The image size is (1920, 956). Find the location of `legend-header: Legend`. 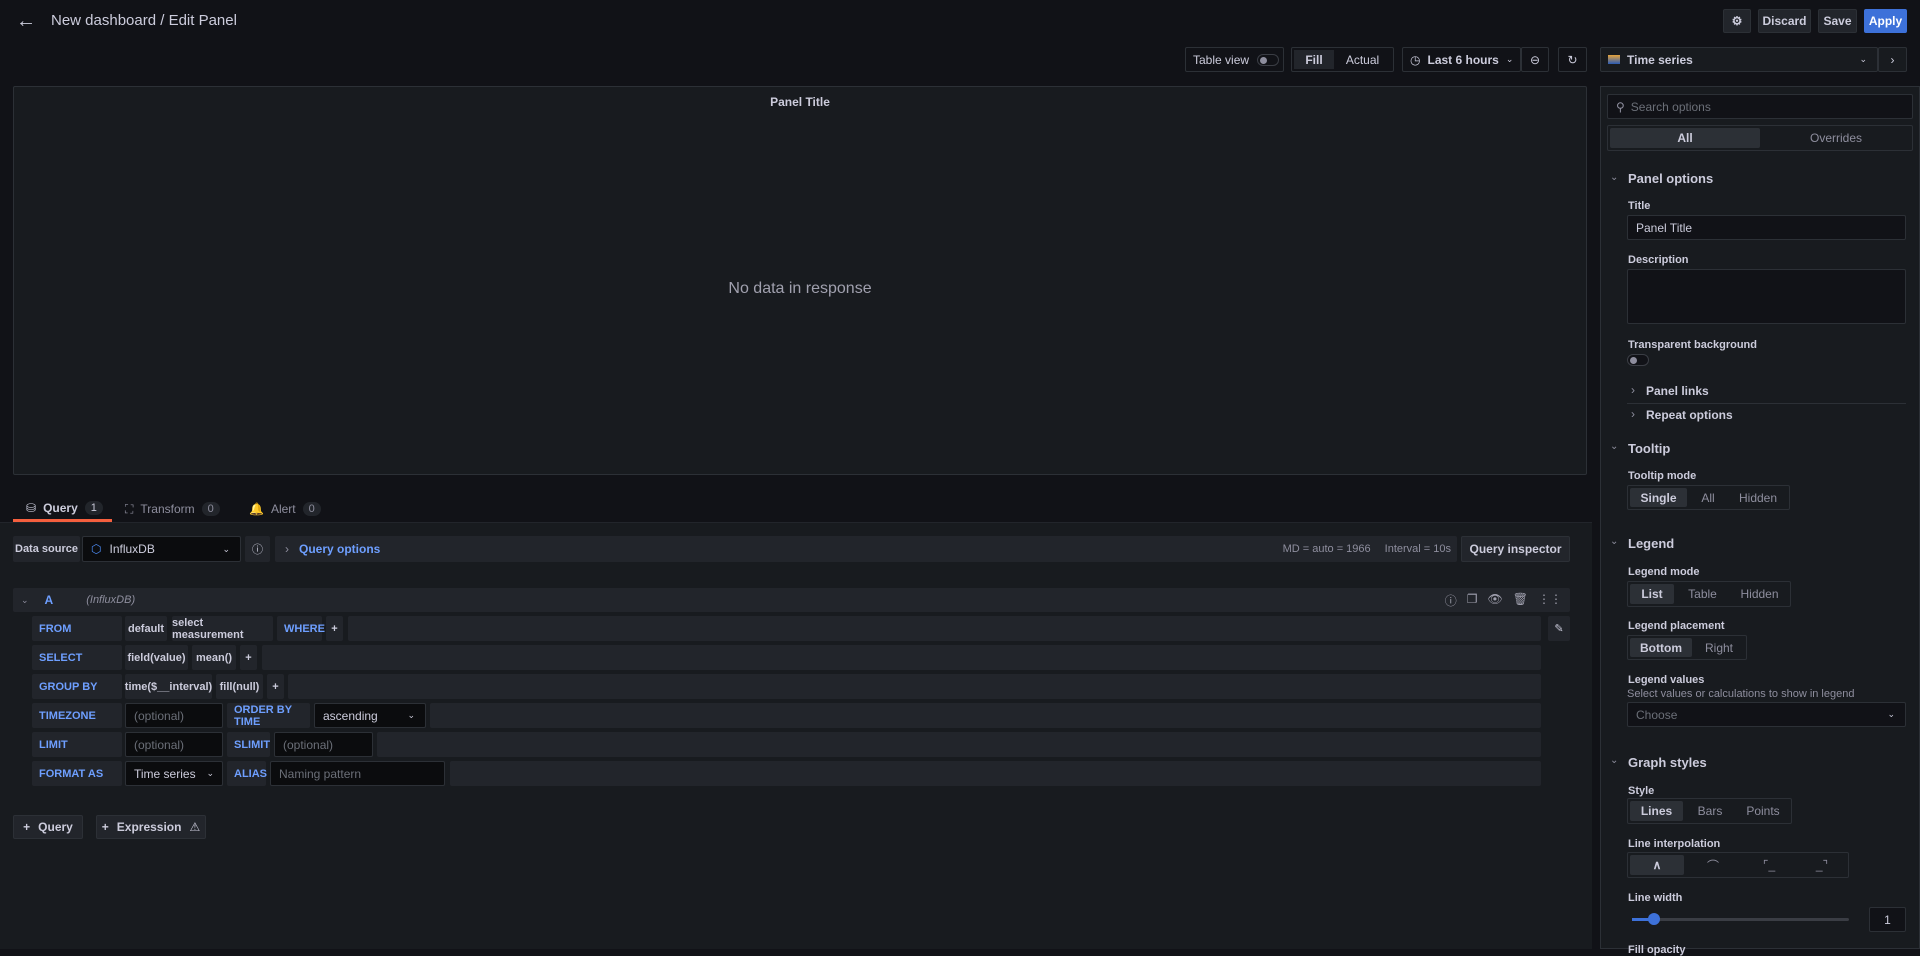

legend-header: Legend is located at coordinates (1651, 543).